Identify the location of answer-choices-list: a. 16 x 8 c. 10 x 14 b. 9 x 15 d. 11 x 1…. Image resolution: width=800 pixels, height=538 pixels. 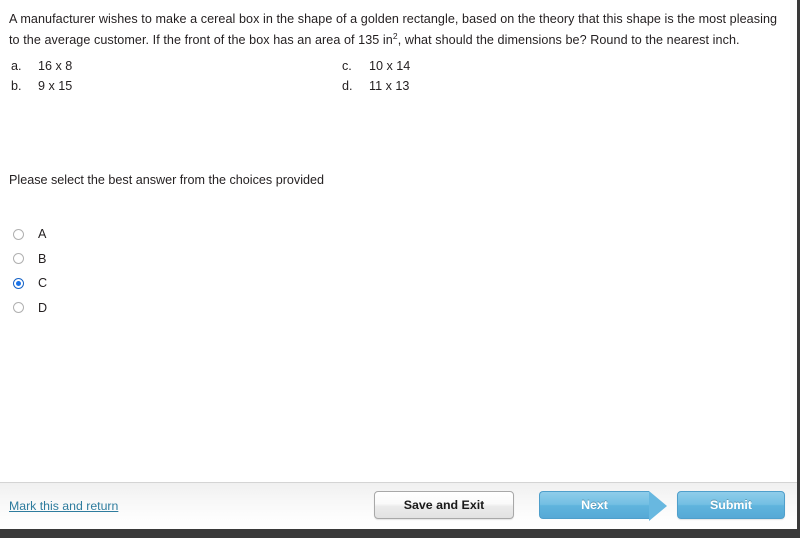
(397, 76).